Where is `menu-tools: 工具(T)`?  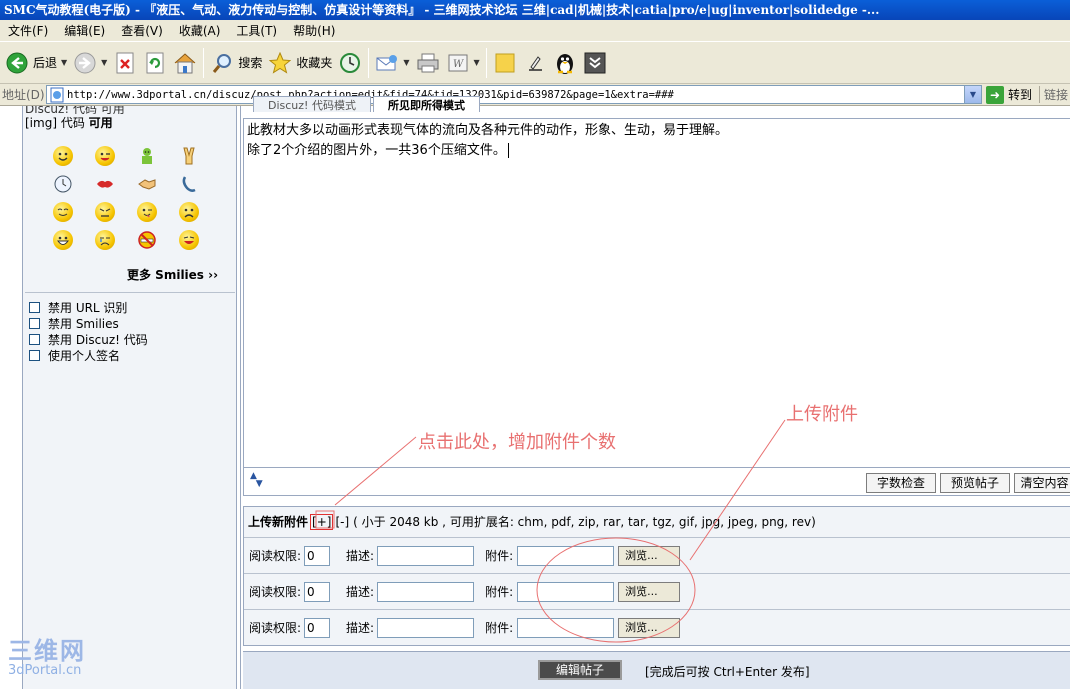
menu-tools: 工具(T) is located at coordinates (256, 31).